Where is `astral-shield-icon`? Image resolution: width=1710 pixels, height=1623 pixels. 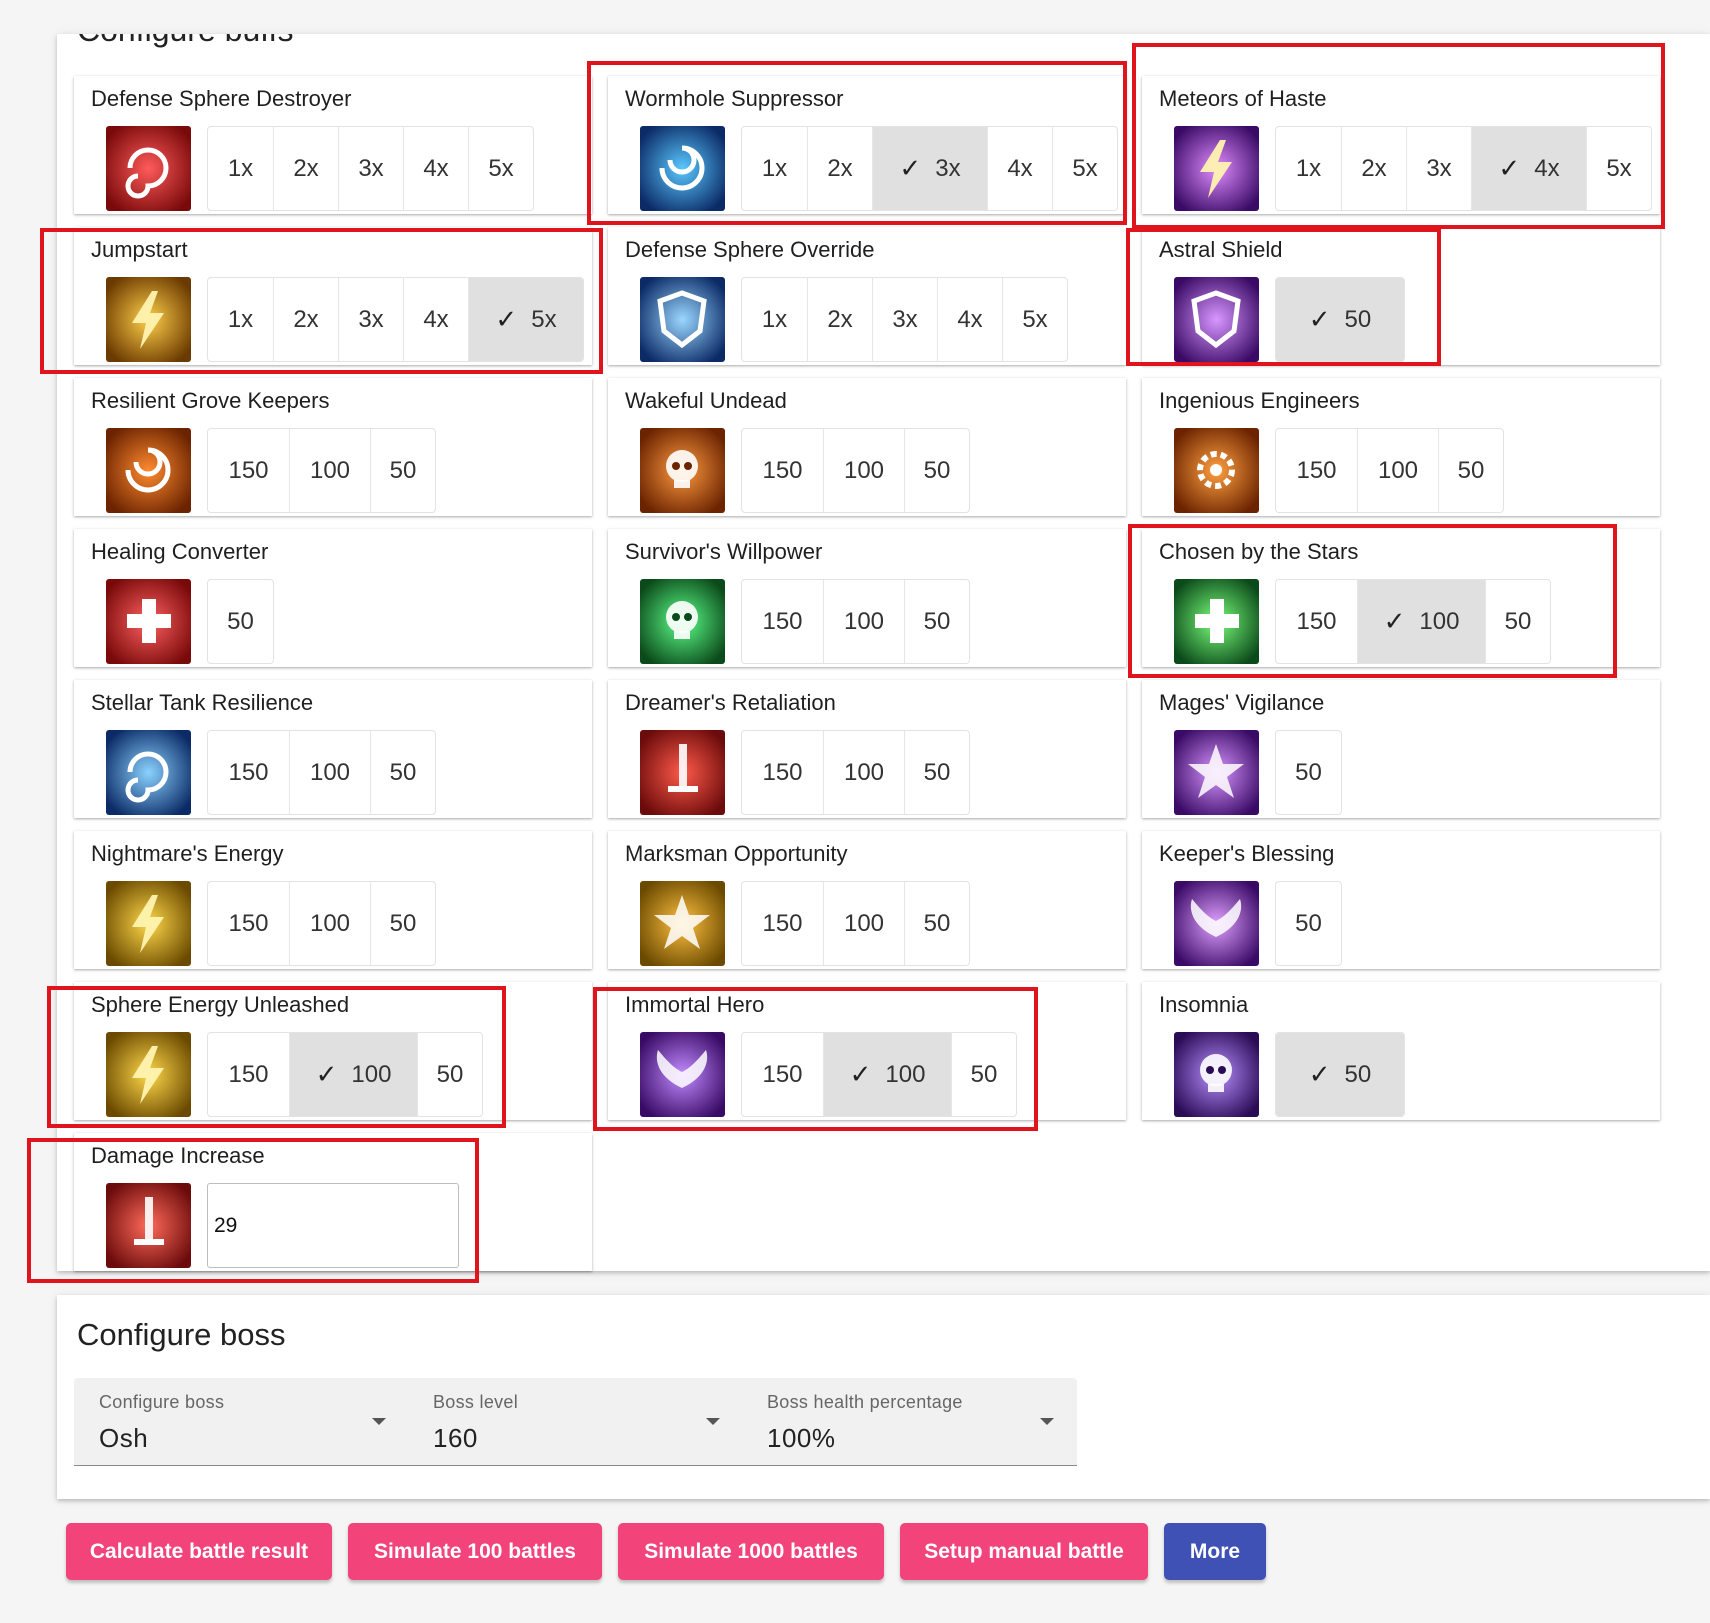
astral-shield-icon is located at coordinates (1216, 319).